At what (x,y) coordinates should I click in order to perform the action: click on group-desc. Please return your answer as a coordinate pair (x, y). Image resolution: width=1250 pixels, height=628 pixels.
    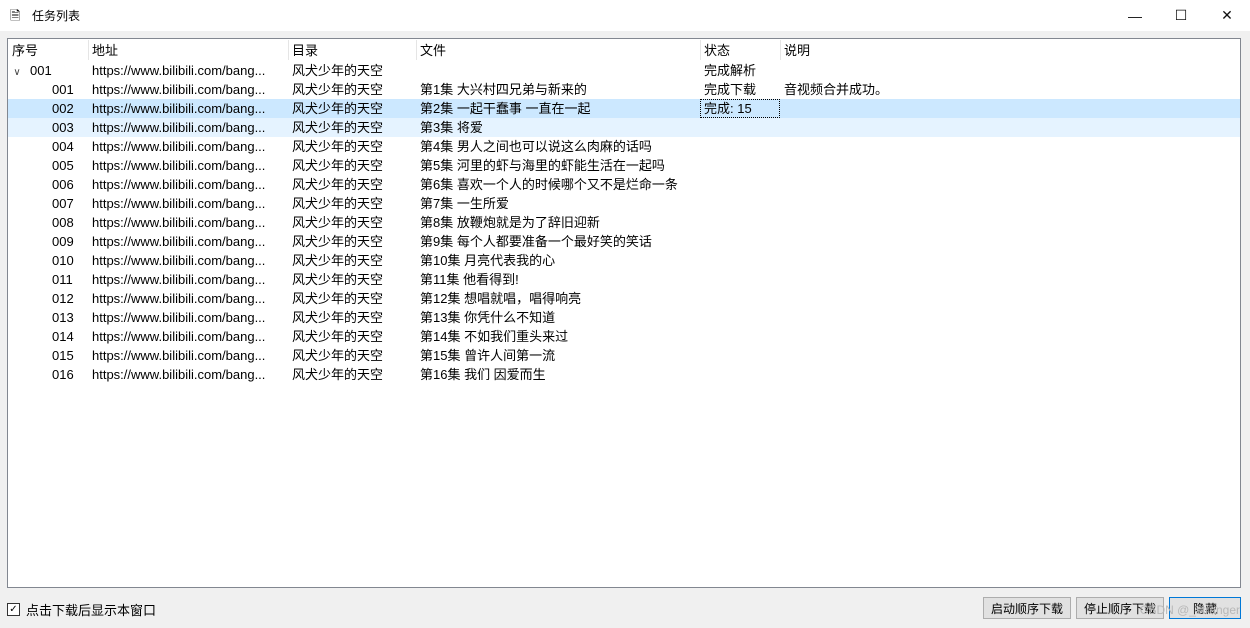
    Looking at the image, I should click on (980, 70).